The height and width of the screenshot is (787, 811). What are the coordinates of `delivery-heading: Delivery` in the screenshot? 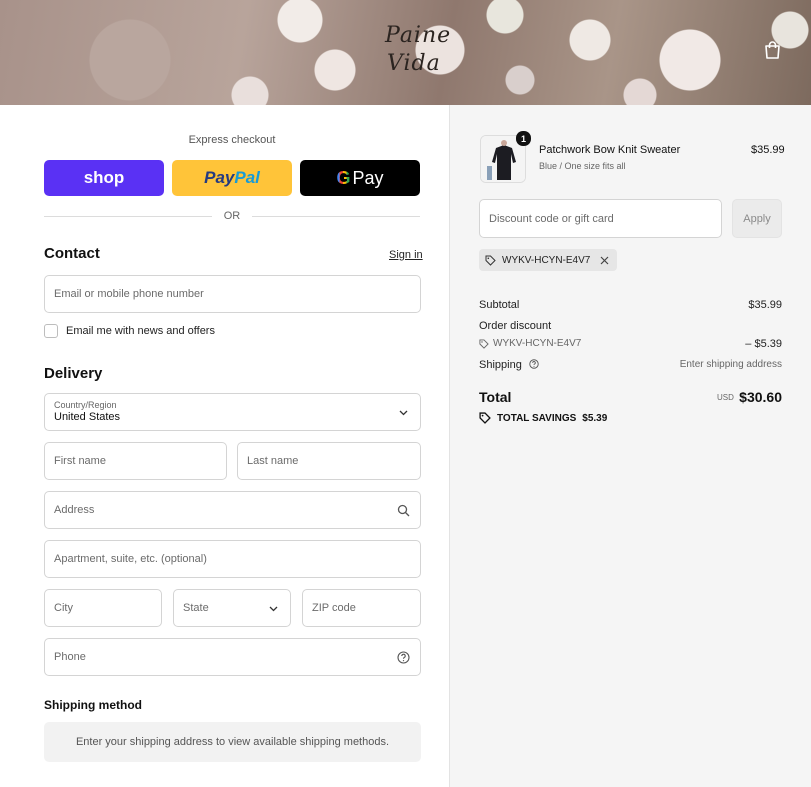 It's located at (73, 373).